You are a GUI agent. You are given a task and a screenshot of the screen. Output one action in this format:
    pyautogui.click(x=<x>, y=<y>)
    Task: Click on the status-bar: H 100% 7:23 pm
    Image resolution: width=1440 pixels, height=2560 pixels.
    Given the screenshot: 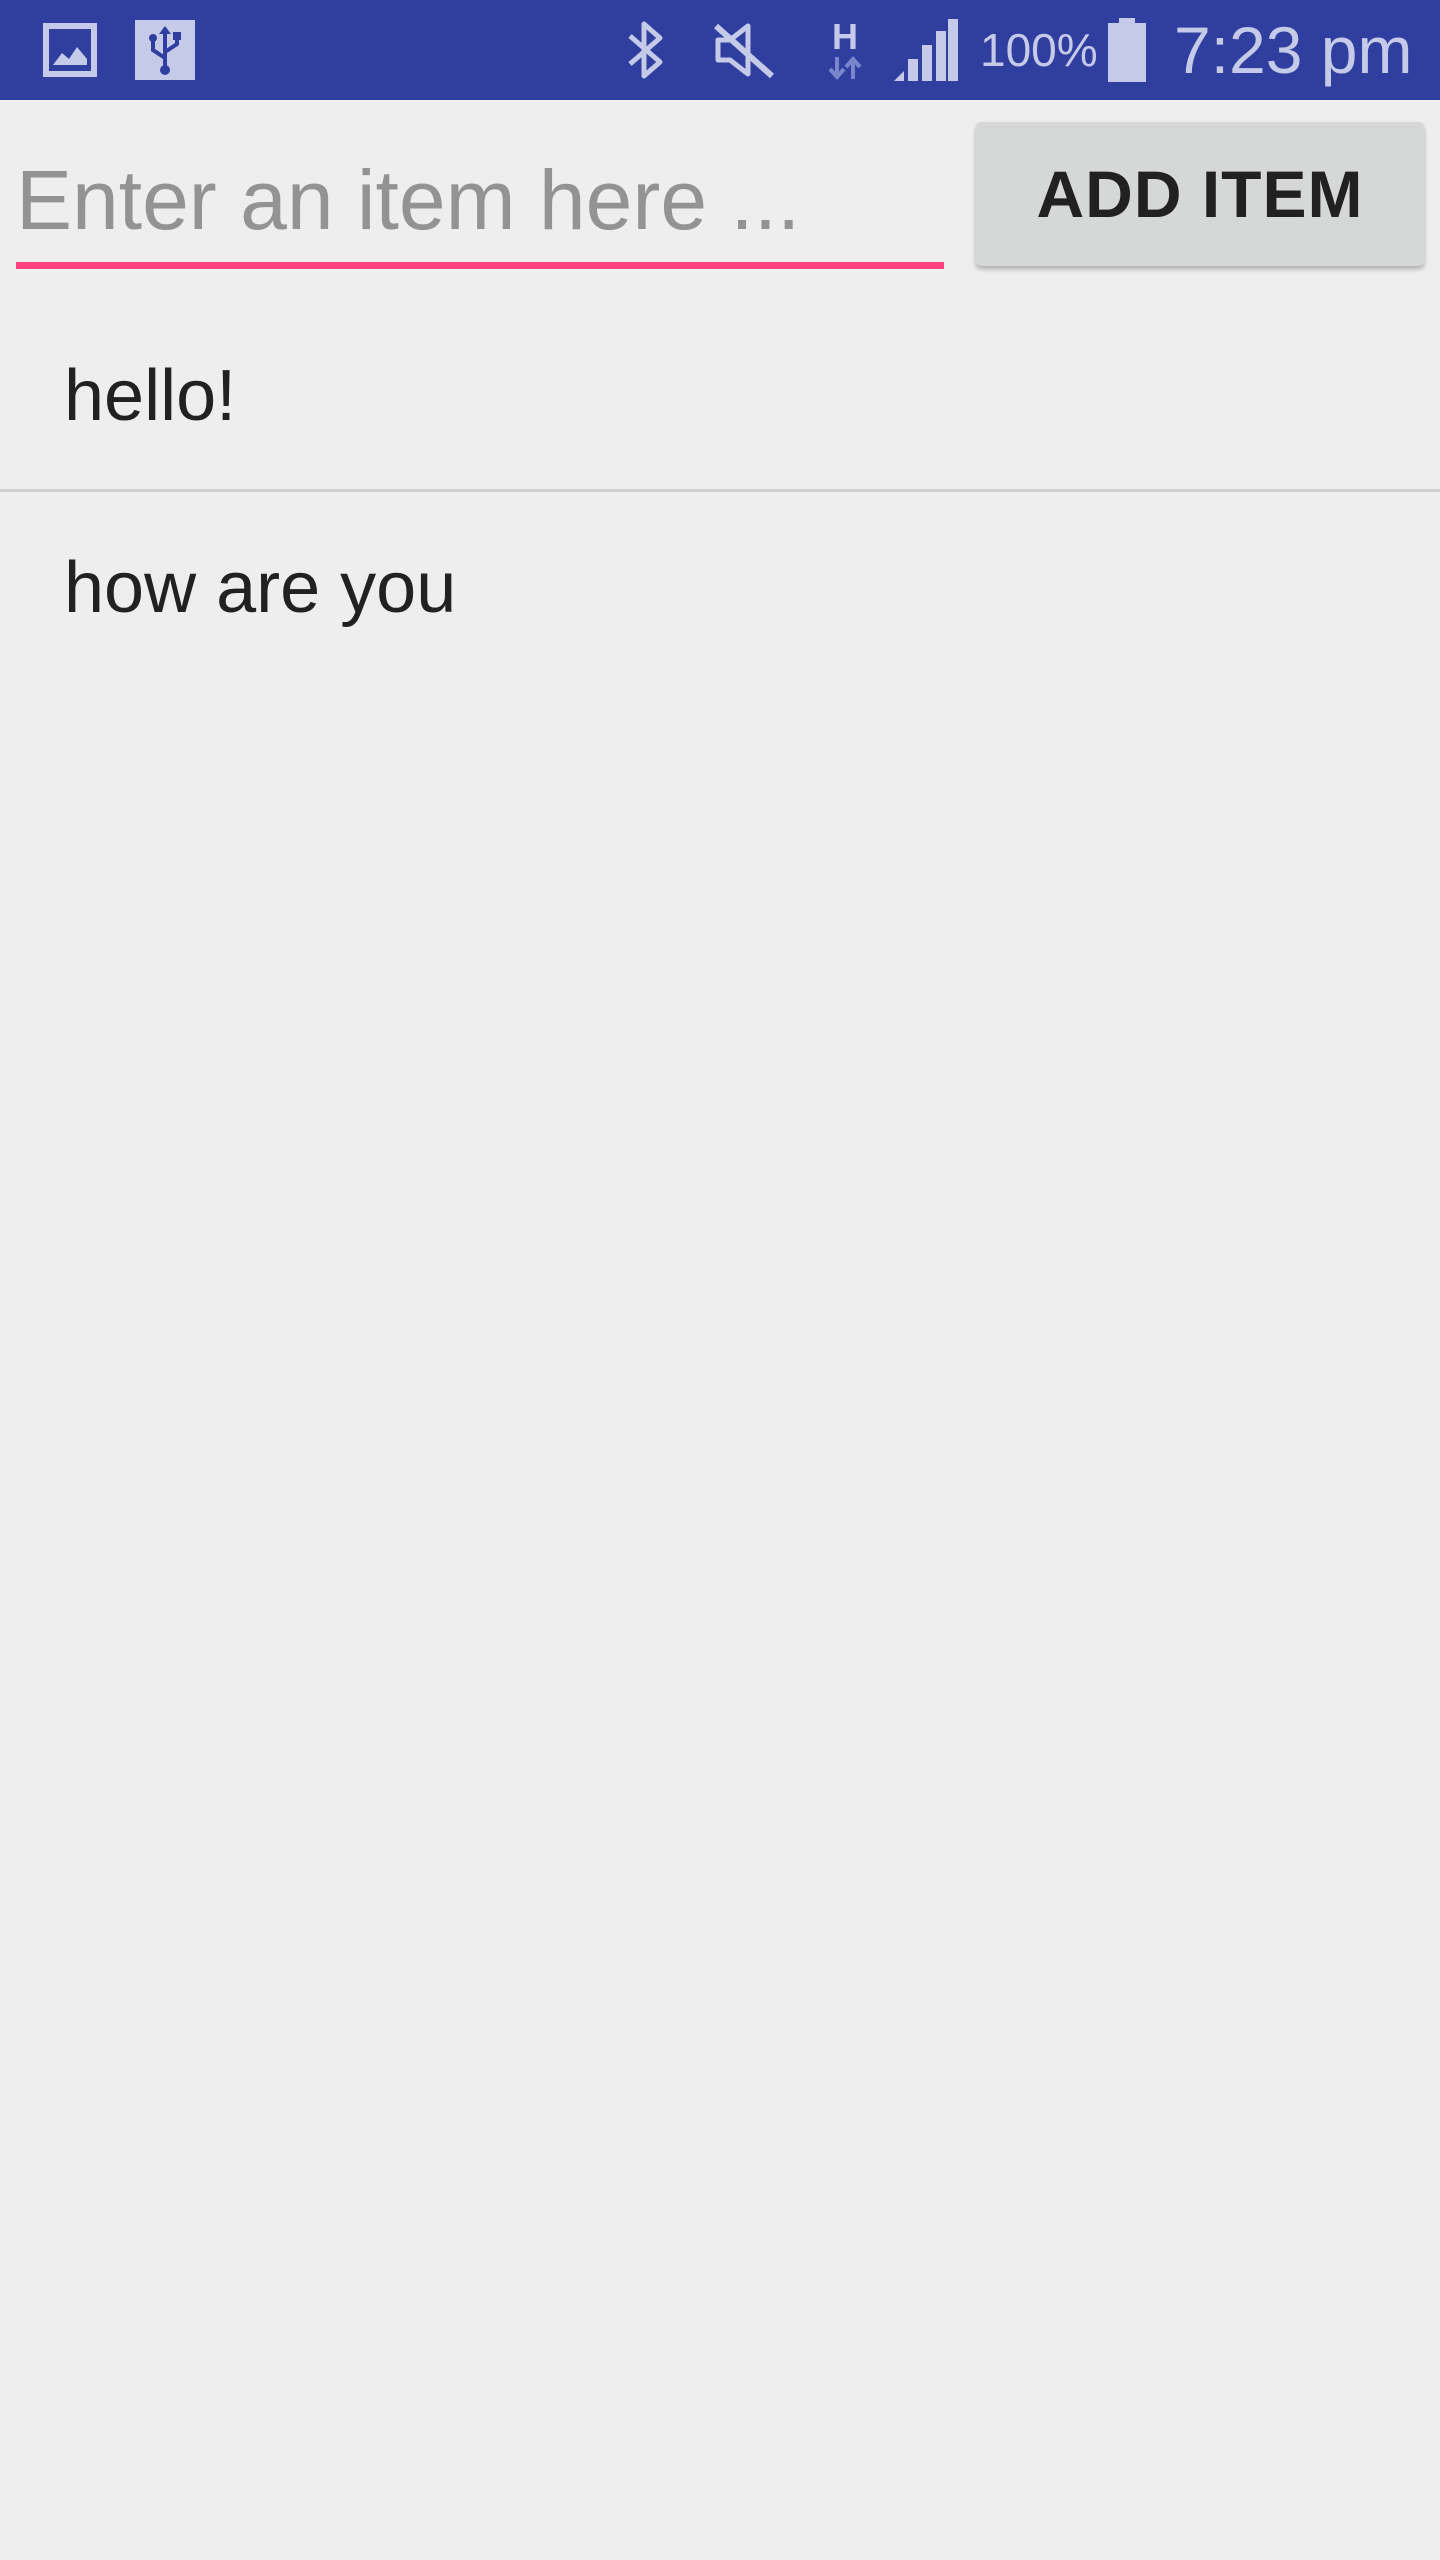 What is the action you would take?
    pyautogui.click(x=720, y=50)
    